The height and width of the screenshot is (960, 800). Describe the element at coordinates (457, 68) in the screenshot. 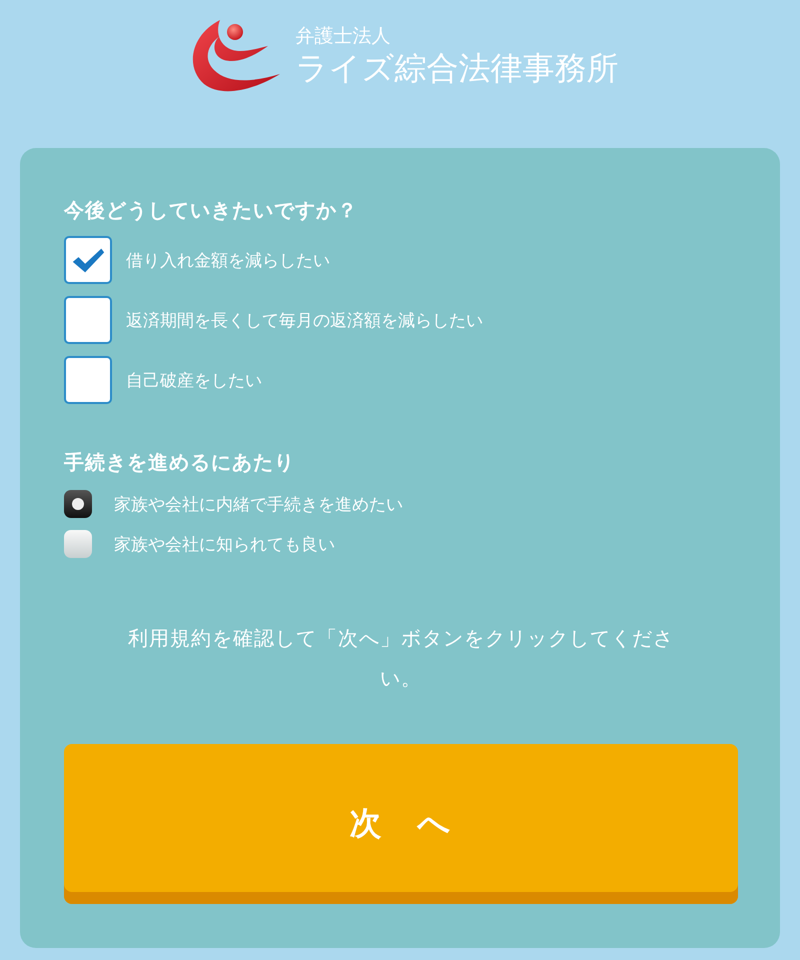

I see `firm-name: ライズ綜合法律事務所` at that location.